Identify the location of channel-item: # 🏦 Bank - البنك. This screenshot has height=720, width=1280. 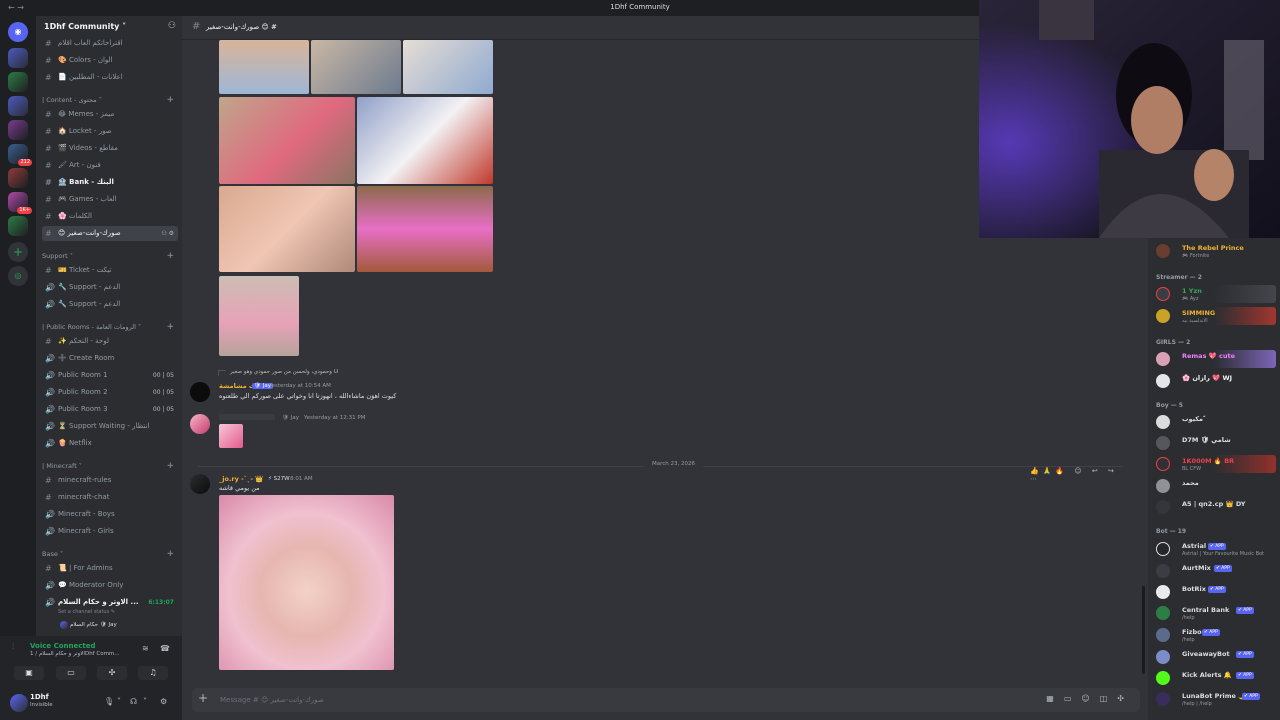
(110, 182).